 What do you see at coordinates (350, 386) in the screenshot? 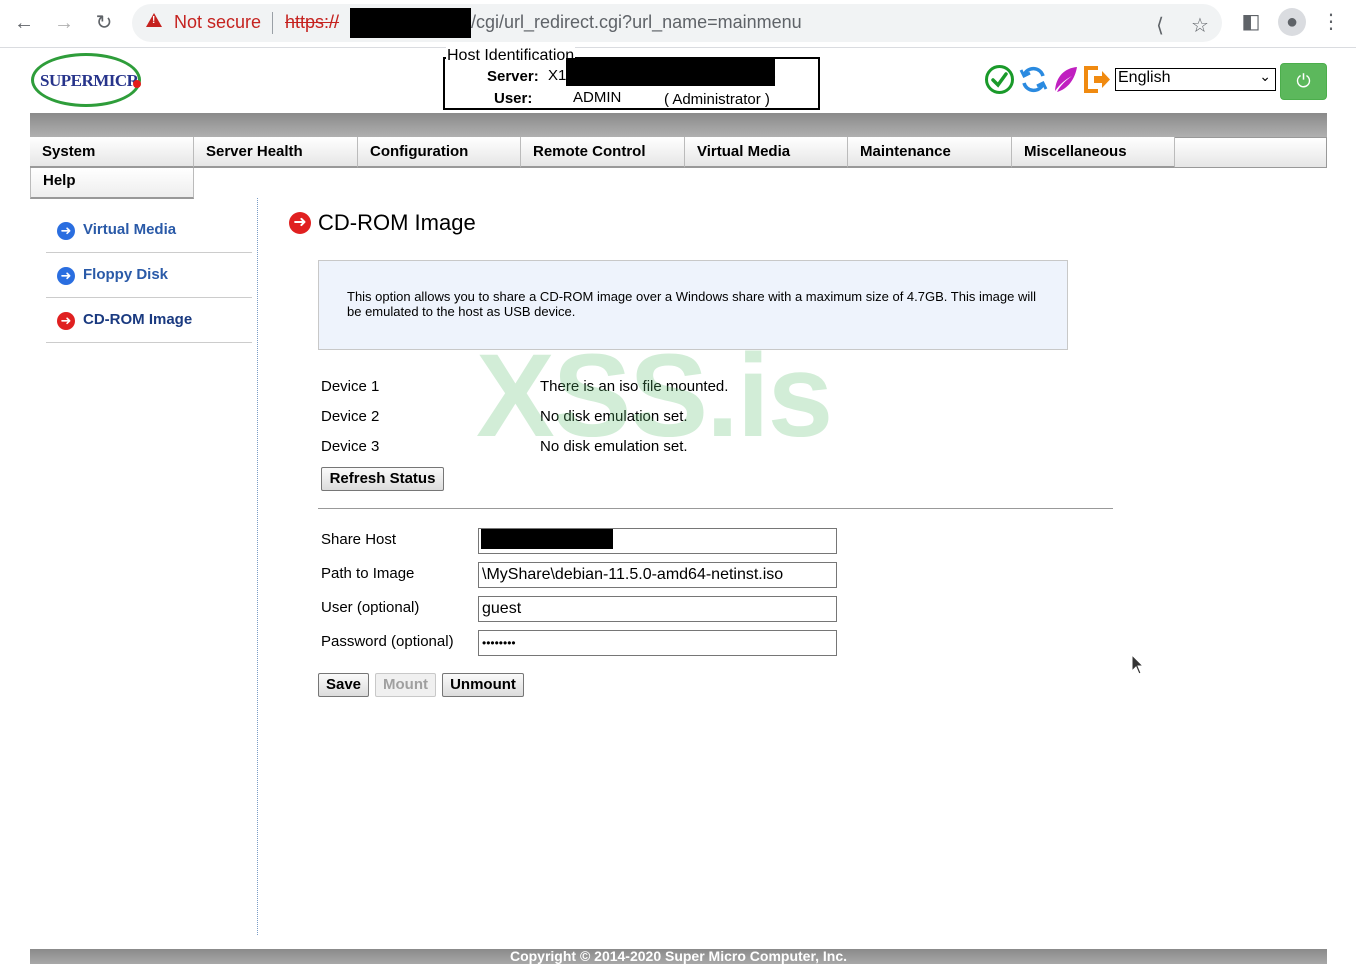
I see `device-1-label: Device 1` at bounding box center [350, 386].